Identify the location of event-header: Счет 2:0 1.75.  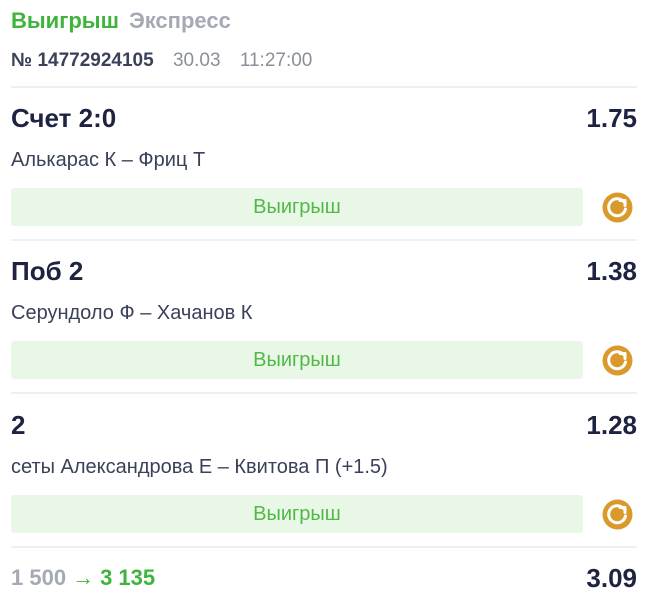
(324, 118).